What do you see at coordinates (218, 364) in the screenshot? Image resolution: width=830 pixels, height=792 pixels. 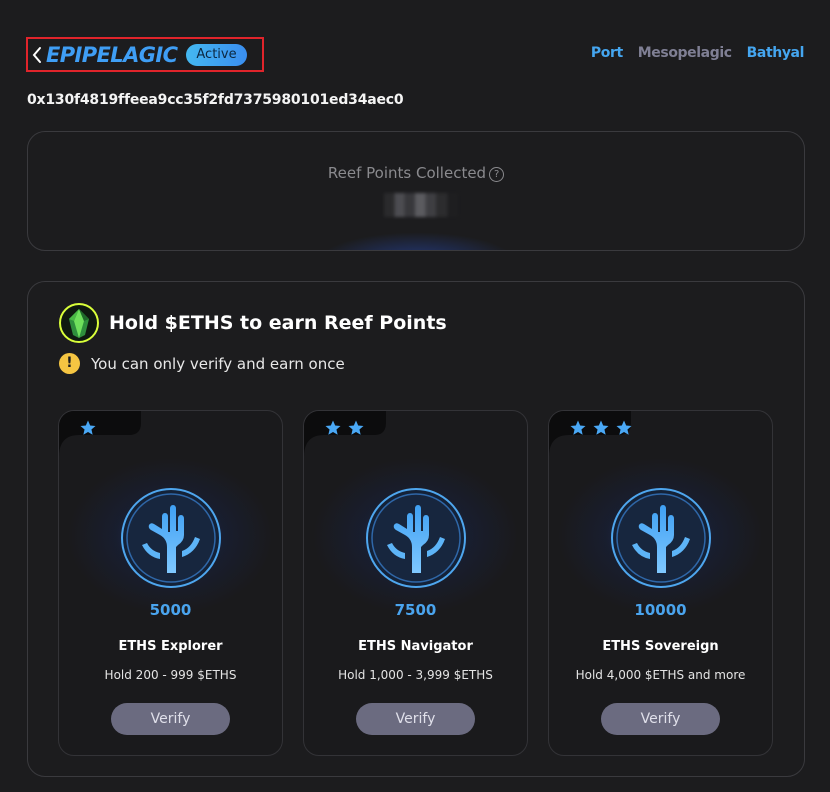 I see `warning-text: You can only verify and earn once` at bounding box center [218, 364].